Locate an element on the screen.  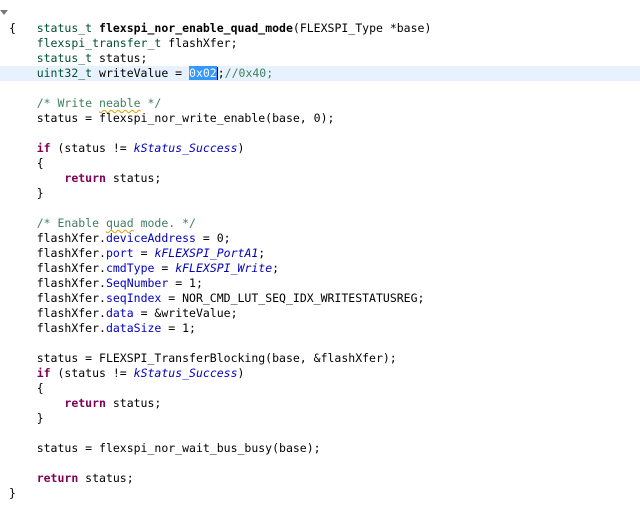
code-line-data: flashXfer.data = &writeValue; is located at coordinates (320, 313).